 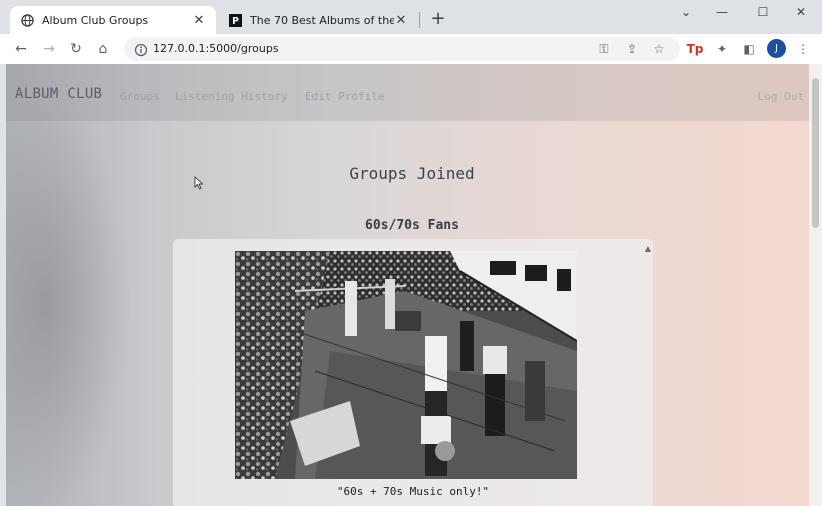 I want to click on svg-text: P, so click(x=235, y=21).